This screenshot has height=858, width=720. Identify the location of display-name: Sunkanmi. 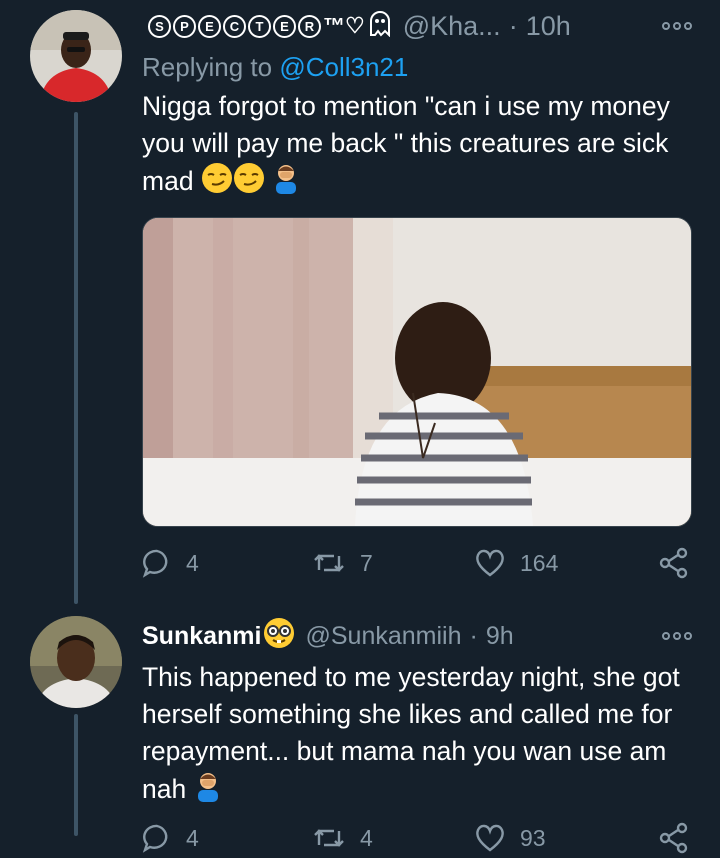
(218, 636).